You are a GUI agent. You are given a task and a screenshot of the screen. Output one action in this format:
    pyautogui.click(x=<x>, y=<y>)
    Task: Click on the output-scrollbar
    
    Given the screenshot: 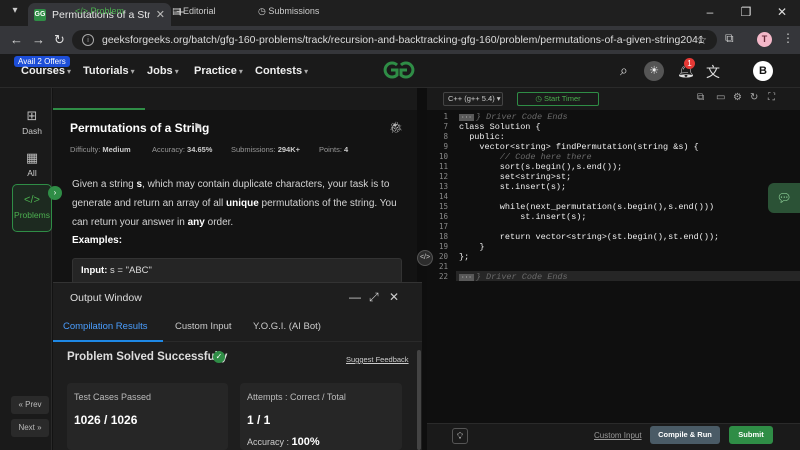 What is the action you would take?
    pyautogui.click(x=419, y=400)
    